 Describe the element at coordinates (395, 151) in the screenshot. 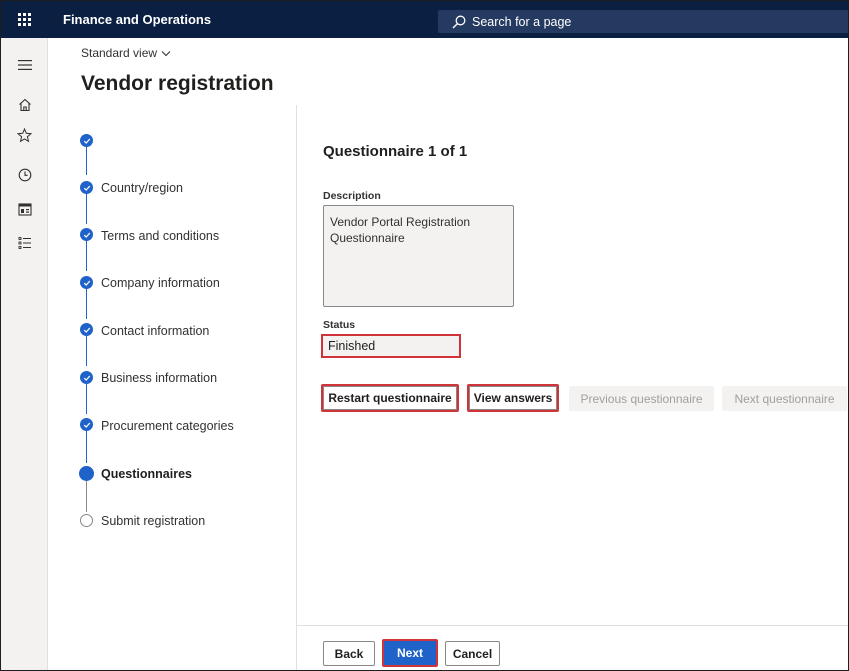

I see `questionnaire-title: Questionnaire 1 of 1` at that location.